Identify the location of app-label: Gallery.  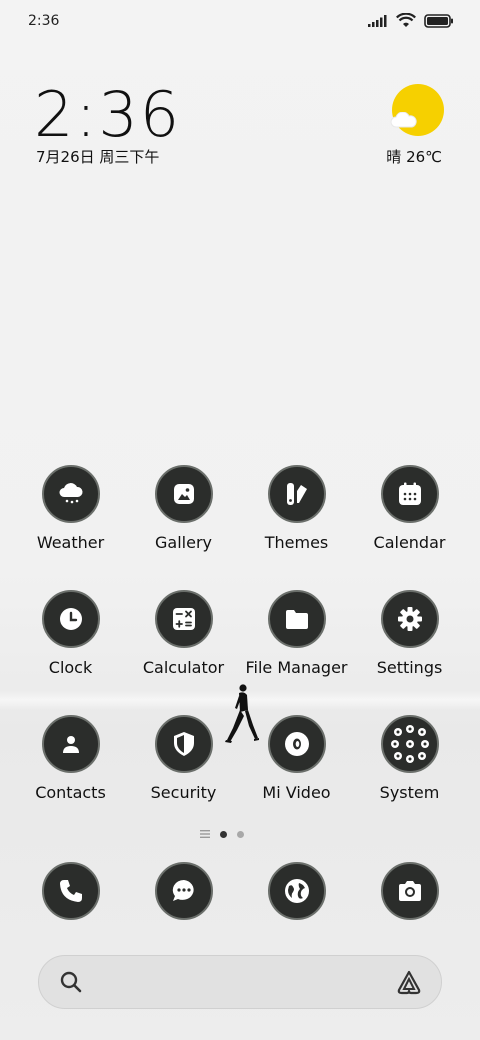
(183, 542).